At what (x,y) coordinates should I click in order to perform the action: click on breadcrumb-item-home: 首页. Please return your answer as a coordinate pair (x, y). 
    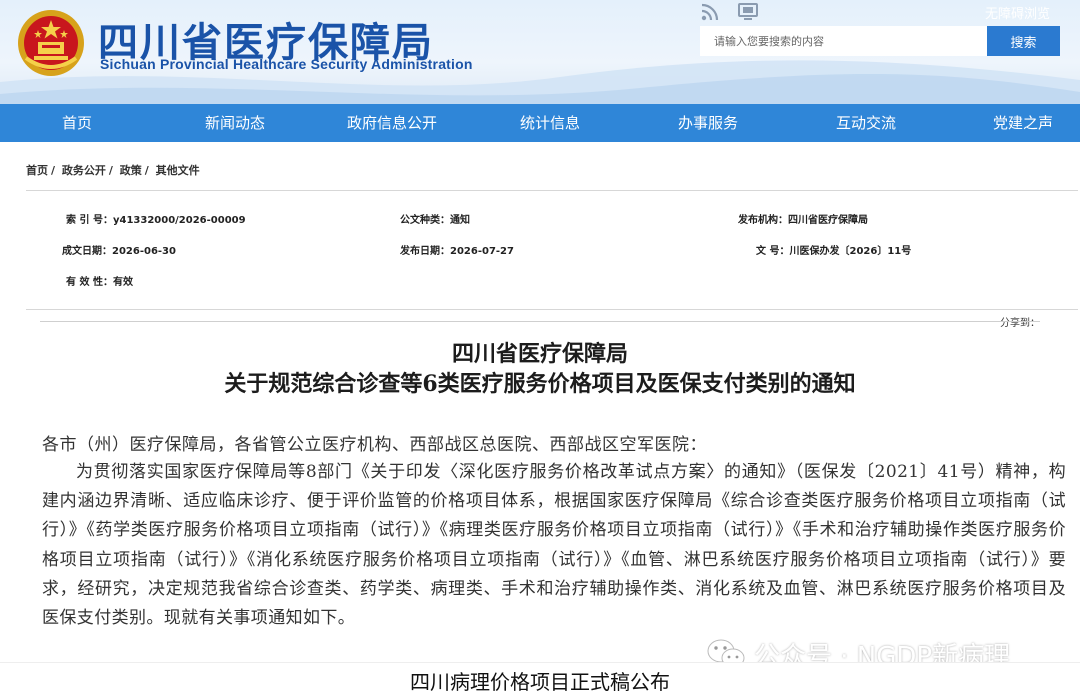
    Looking at the image, I should click on (37, 170).